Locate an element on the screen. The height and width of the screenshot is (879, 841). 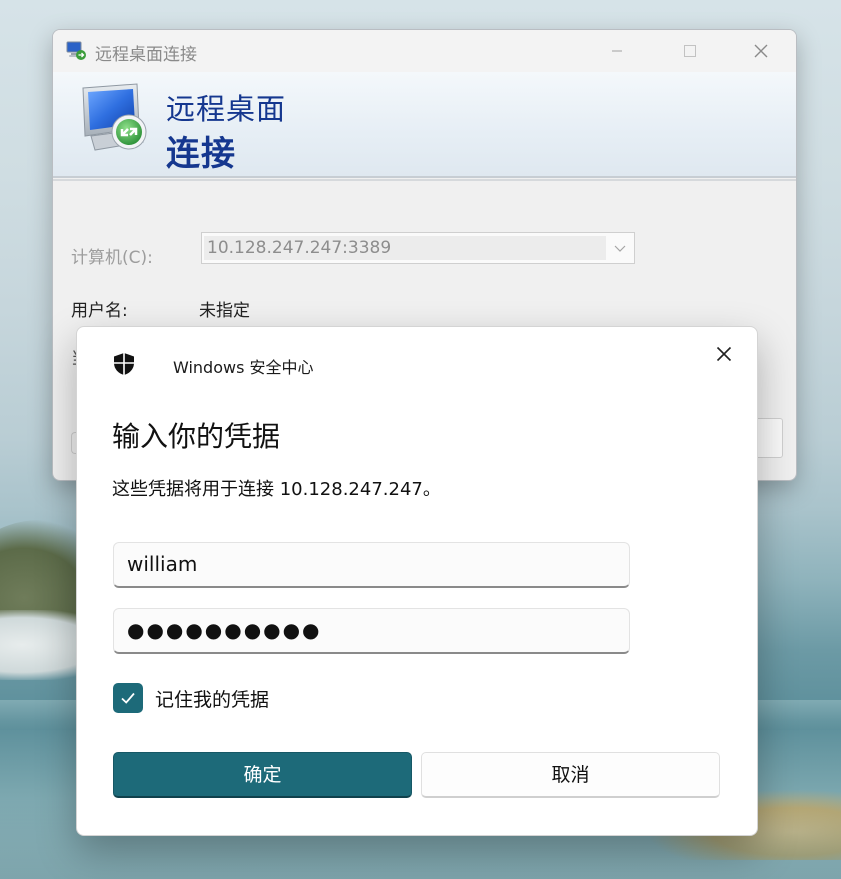
window-close-button is located at coordinates (761, 51).